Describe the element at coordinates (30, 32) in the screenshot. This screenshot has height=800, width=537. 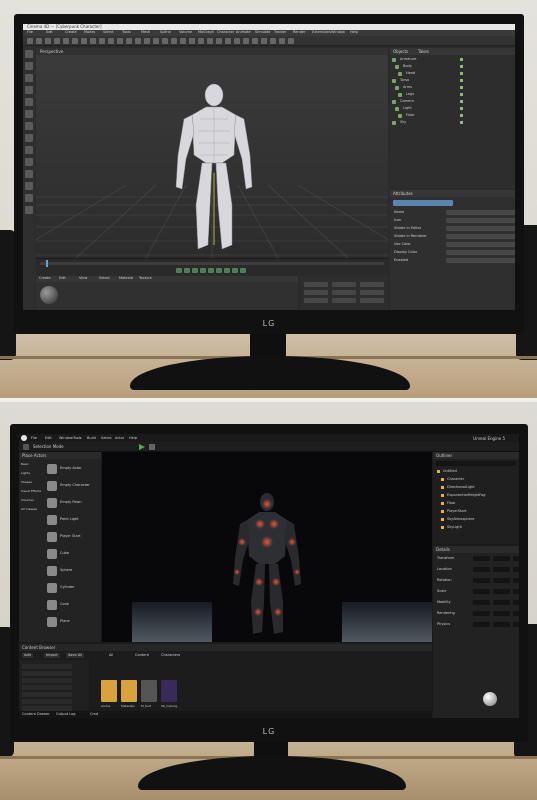
I see `menu-item: File` at that location.